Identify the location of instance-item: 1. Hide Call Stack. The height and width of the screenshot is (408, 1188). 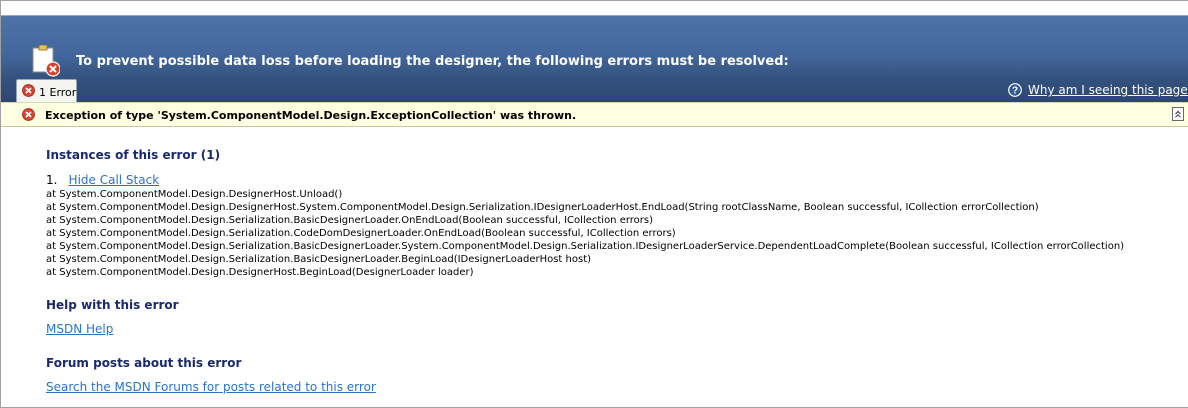
(585, 178).